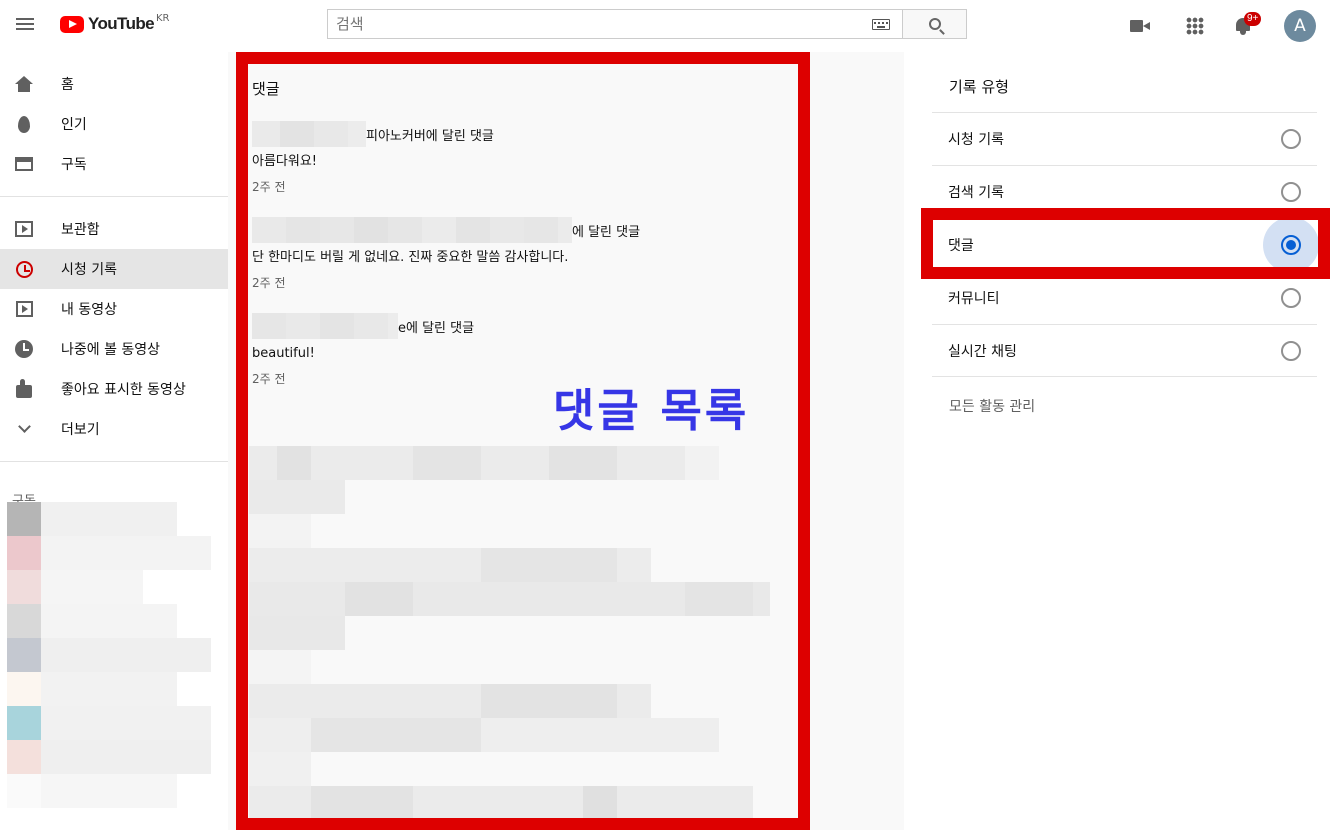 Image resolution: width=1336 pixels, height=830 pixels. What do you see at coordinates (430, 134) in the screenshot?
I see `comment-target: 피아노커버에 달린 댓글` at bounding box center [430, 134].